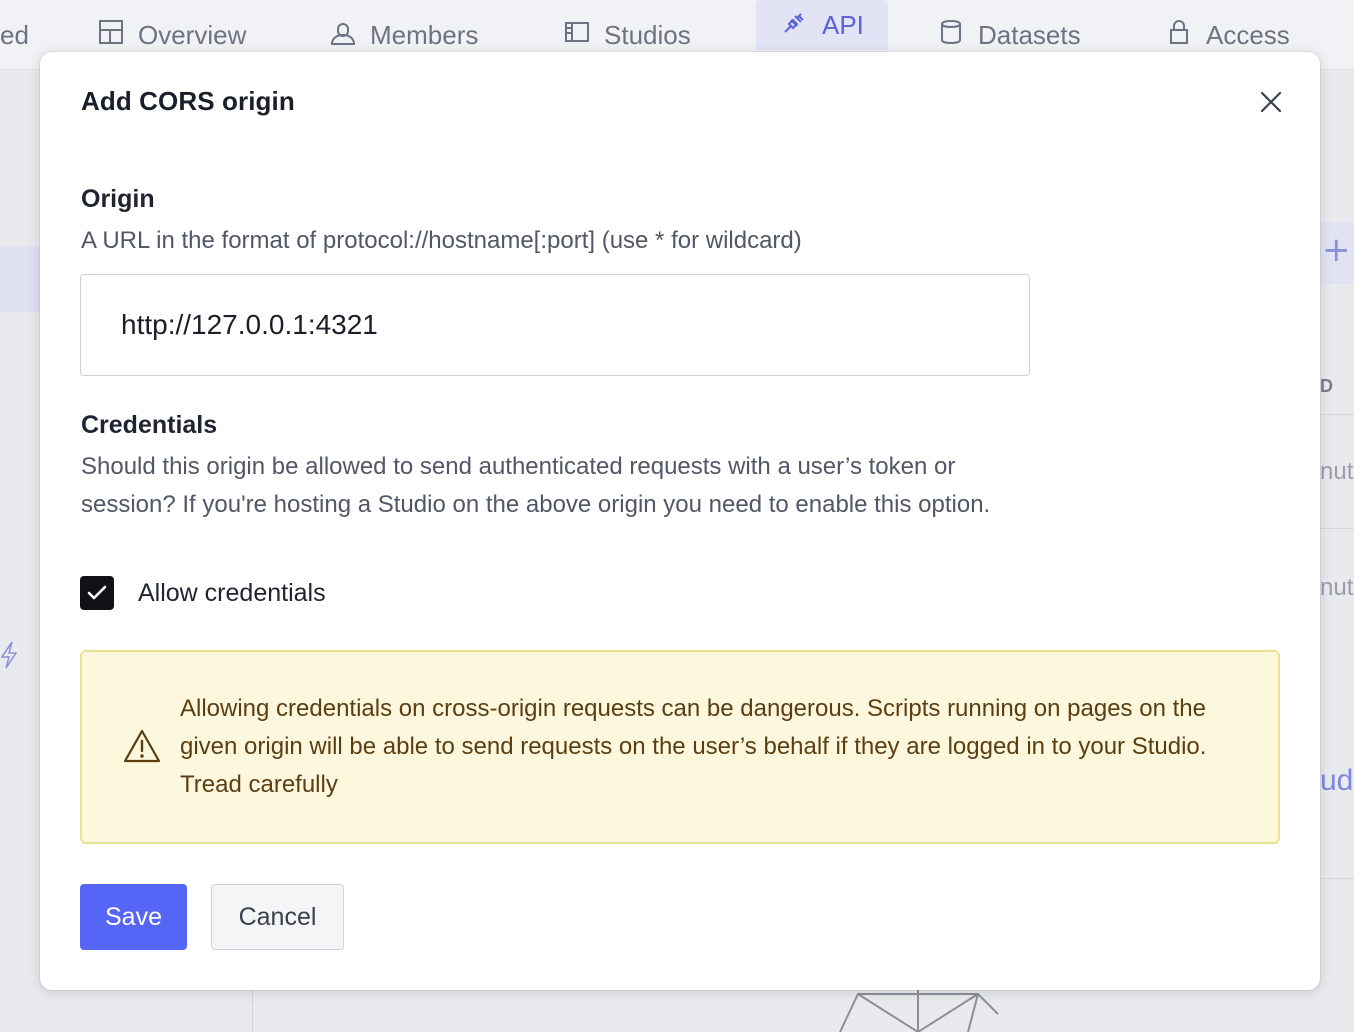 The height and width of the screenshot is (1032, 1354). What do you see at coordinates (277, 917) in the screenshot?
I see `cancel-button: Cancel` at bounding box center [277, 917].